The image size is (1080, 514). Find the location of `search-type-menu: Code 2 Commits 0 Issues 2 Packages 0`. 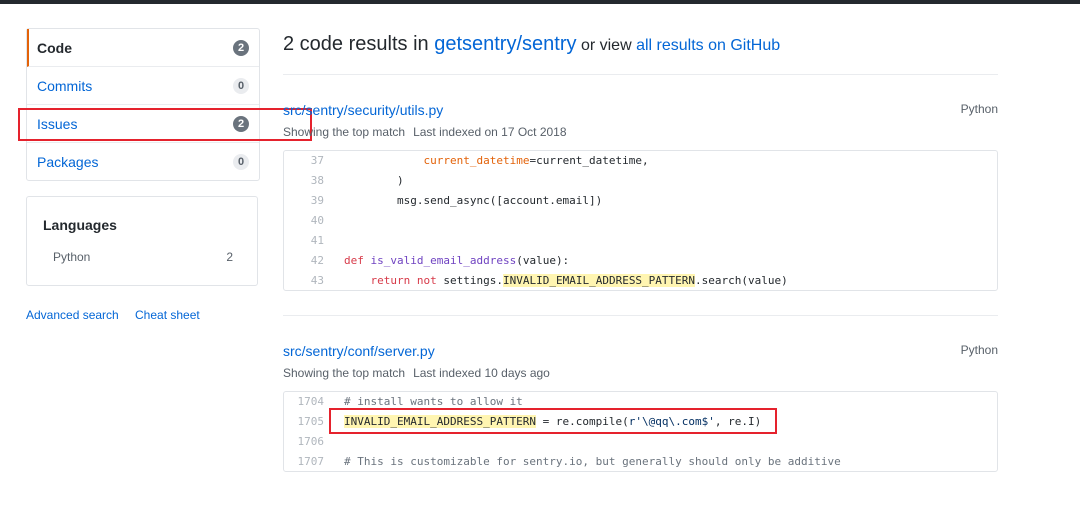

search-type-menu: Code 2 Commits 0 Issues 2 Packages 0 is located at coordinates (143, 104).